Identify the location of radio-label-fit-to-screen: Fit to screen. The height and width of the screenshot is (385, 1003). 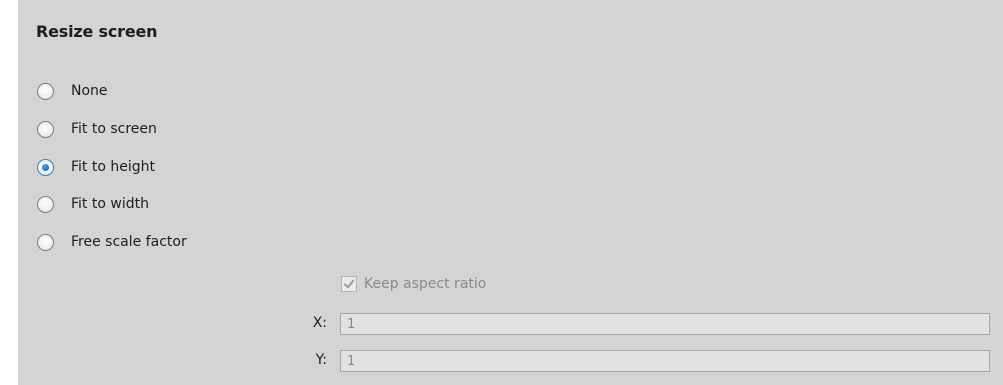
(114, 129).